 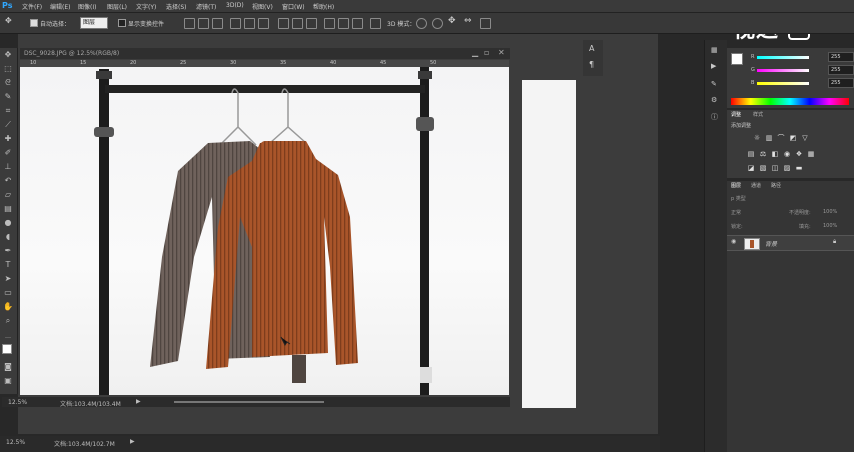 What do you see at coordinates (235, 23) in the screenshot?
I see `align-left-icon` at bounding box center [235, 23].